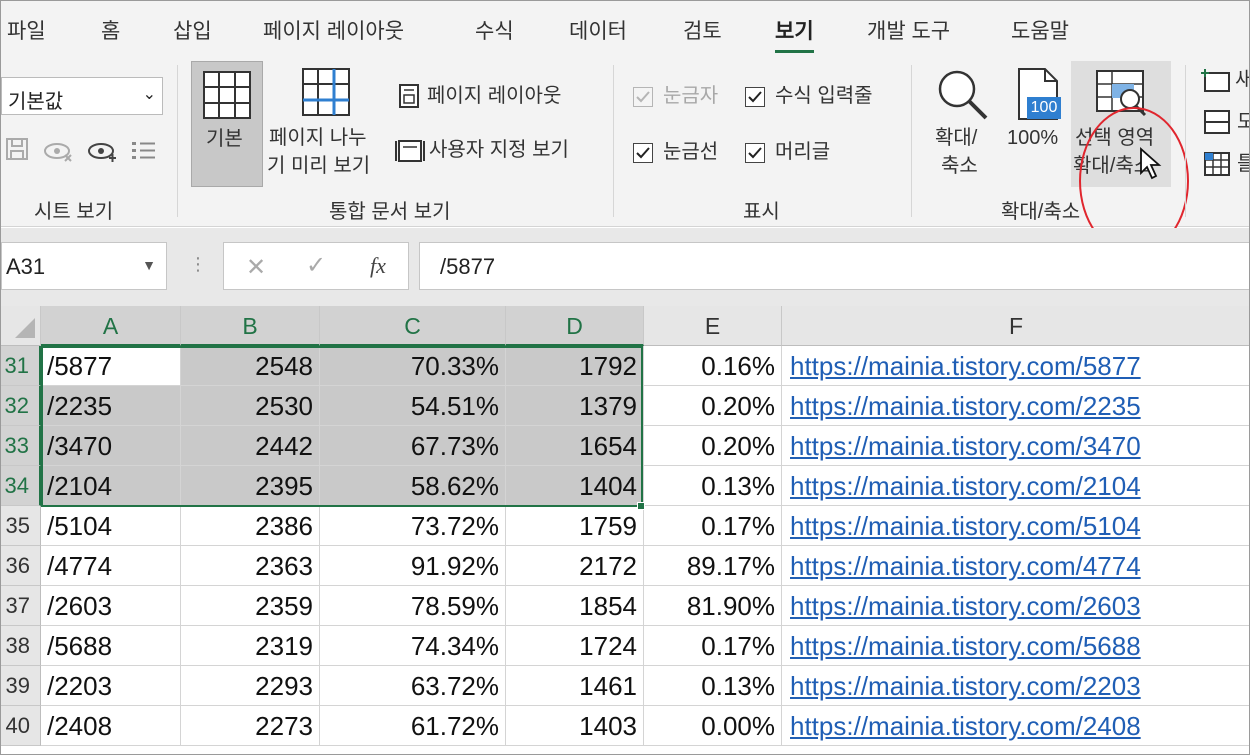 Image resolution: width=1250 pixels, height=755 pixels. I want to click on tab-formulas: 수식, so click(494, 30).